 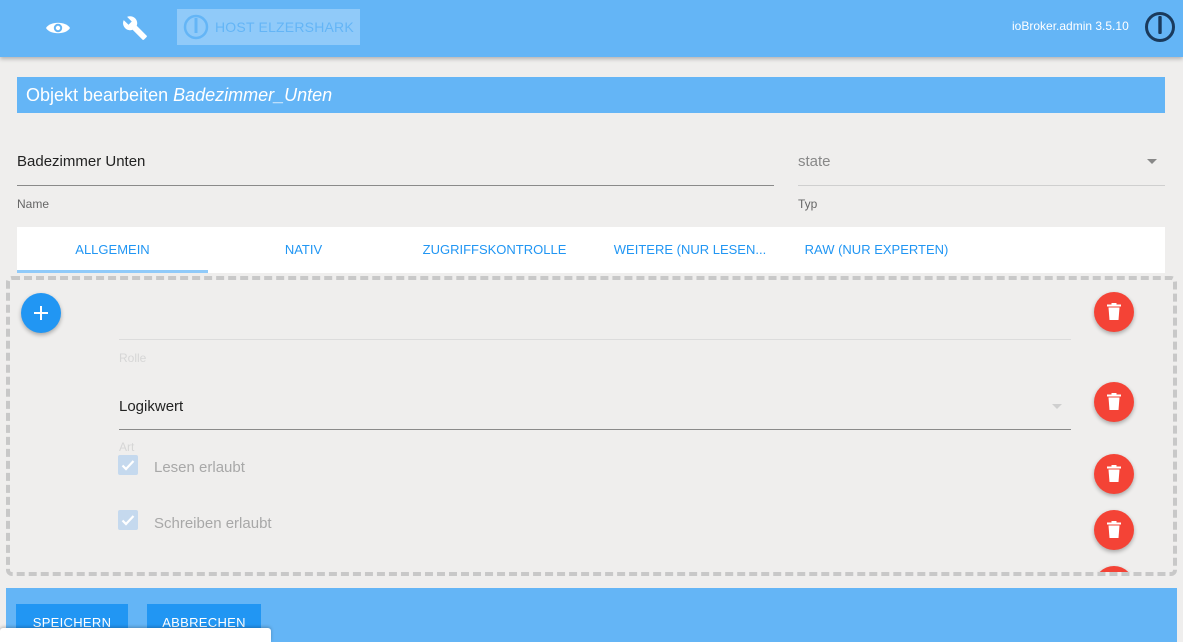 I want to click on write-allowed-label: Schreiben erlaubt, so click(x=213, y=523).